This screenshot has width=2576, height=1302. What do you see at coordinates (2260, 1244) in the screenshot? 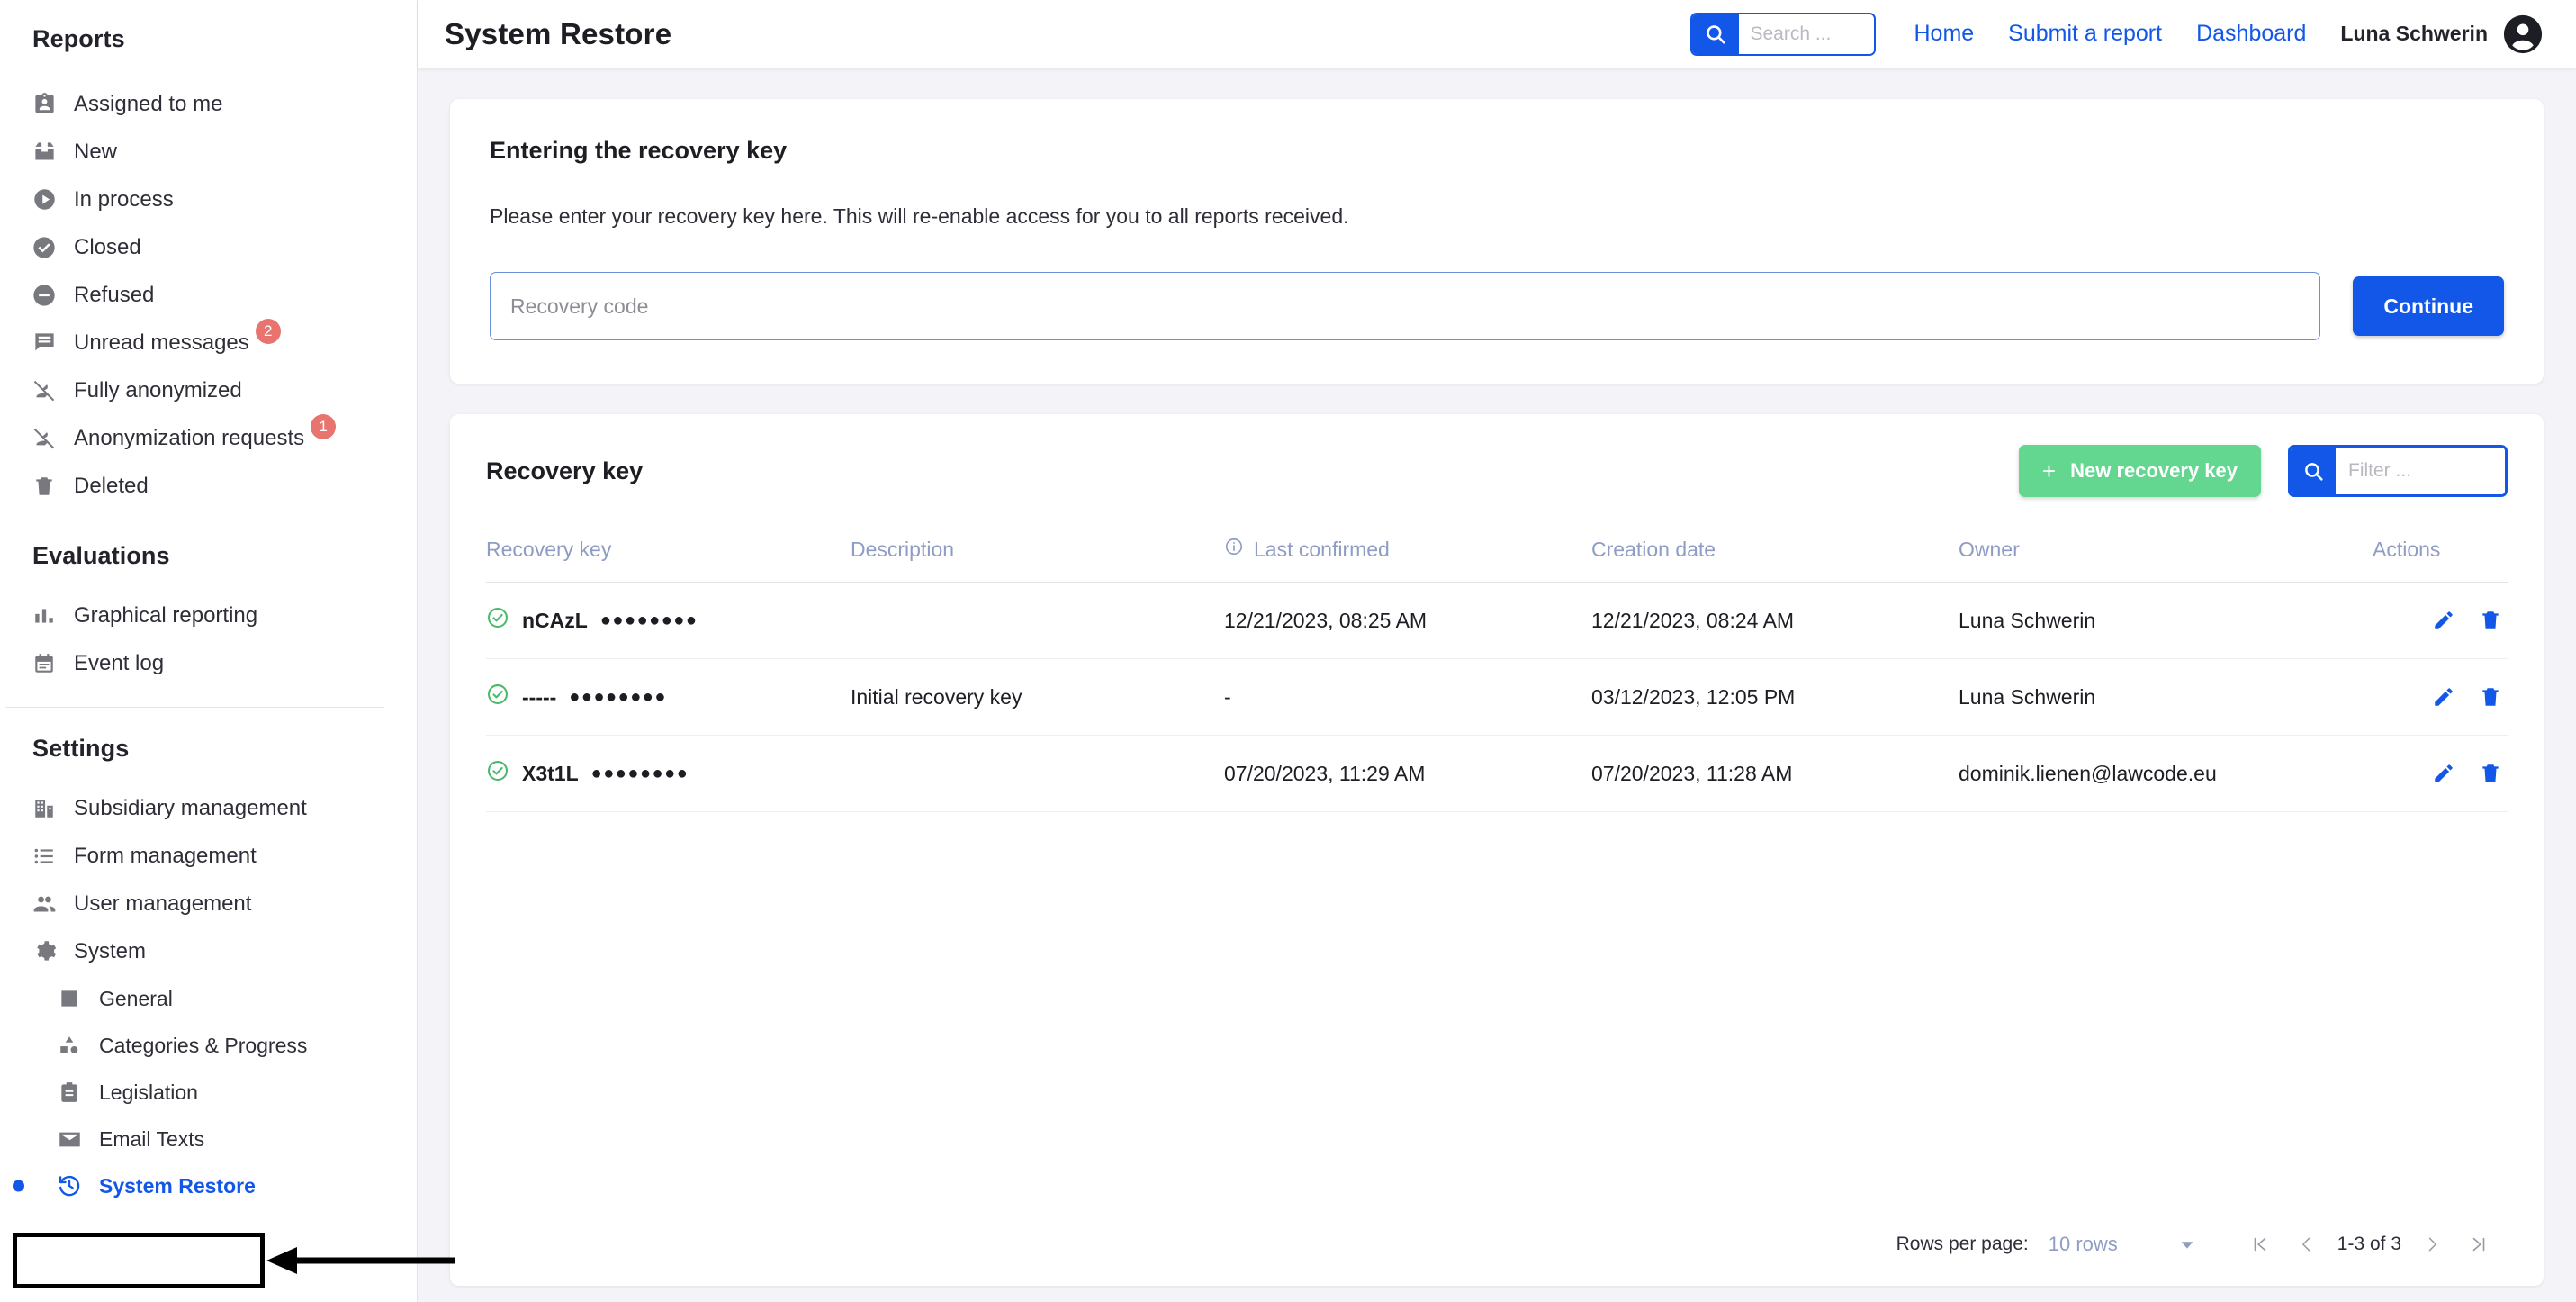
I see `first-page-button` at bounding box center [2260, 1244].